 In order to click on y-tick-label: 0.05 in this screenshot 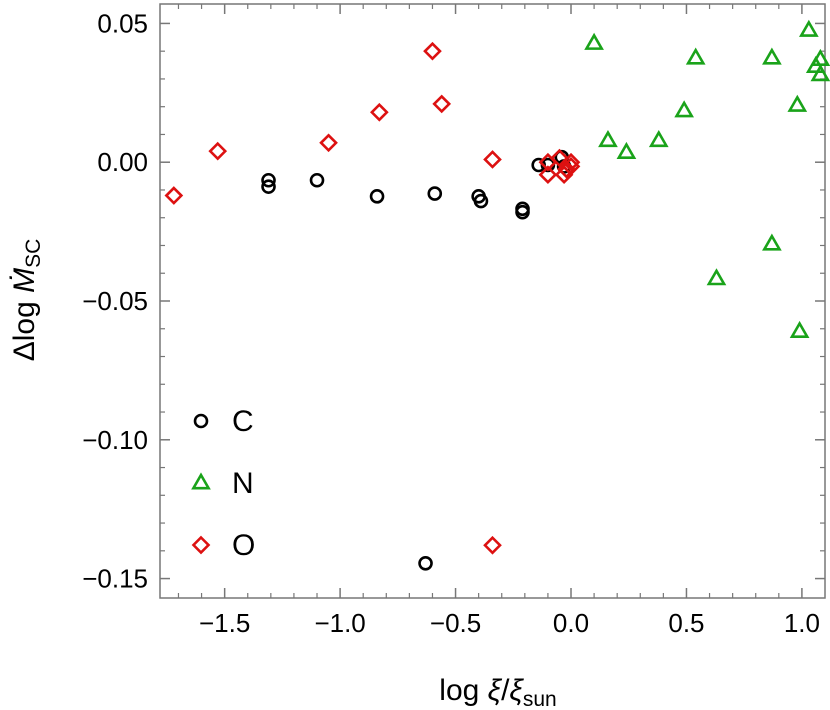, I will do `click(122, 23)`.